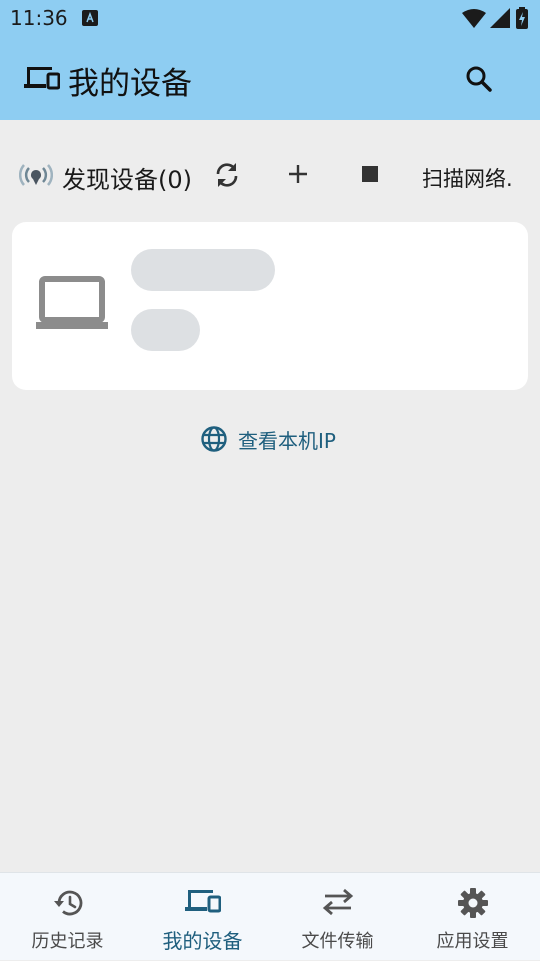  I want to click on broadcast-icon, so click(36, 175).